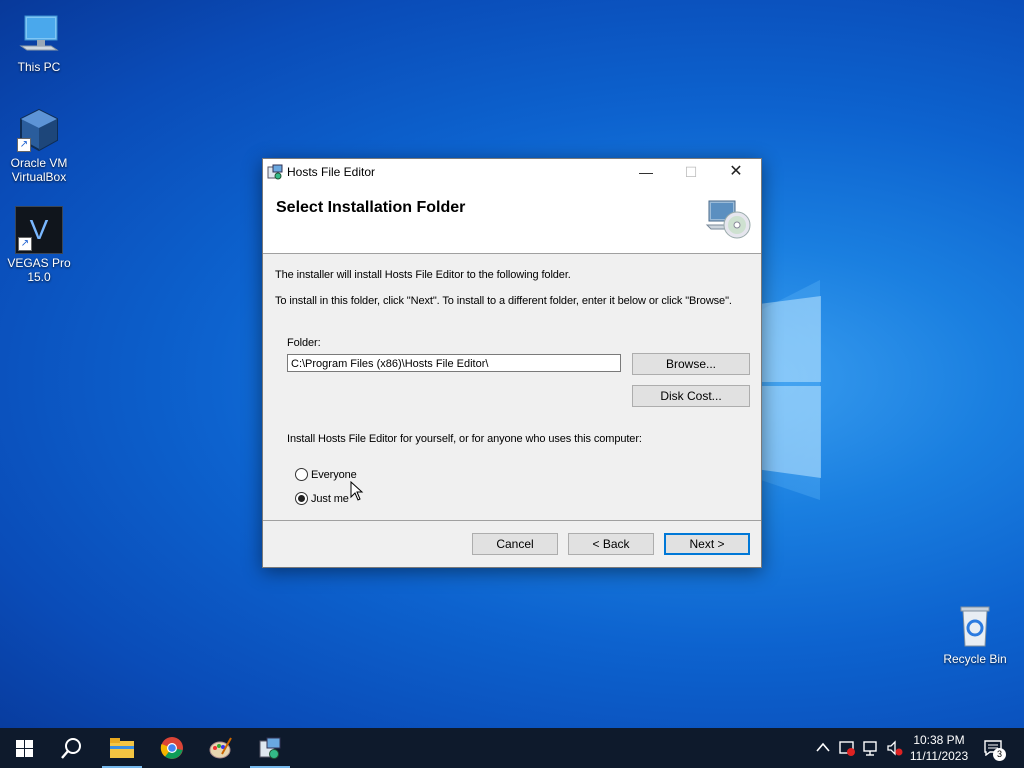 This screenshot has width=1024, height=768. I want to click on back-button: < Back, so click(611, 544).